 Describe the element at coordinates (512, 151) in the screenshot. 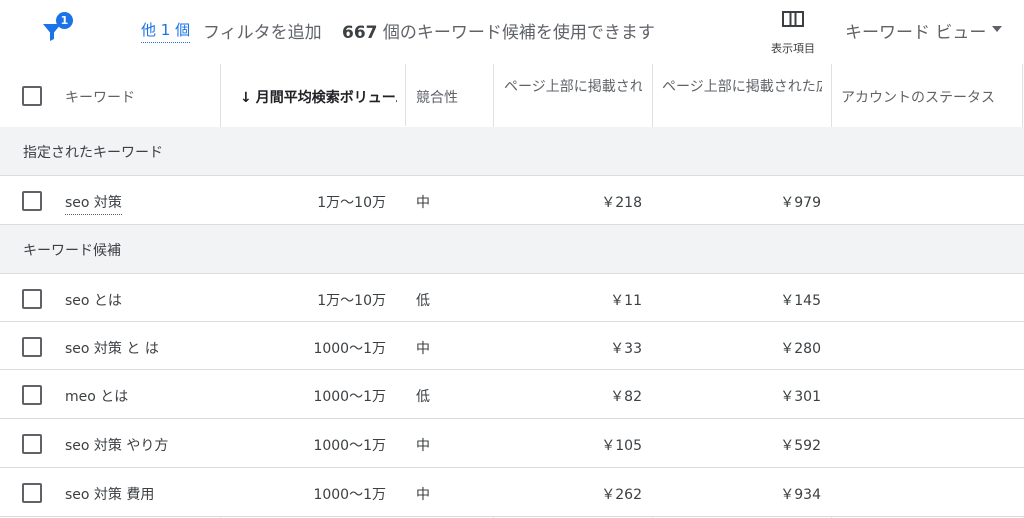

I see `group-header-row: 指定されたキーワード` at that location.